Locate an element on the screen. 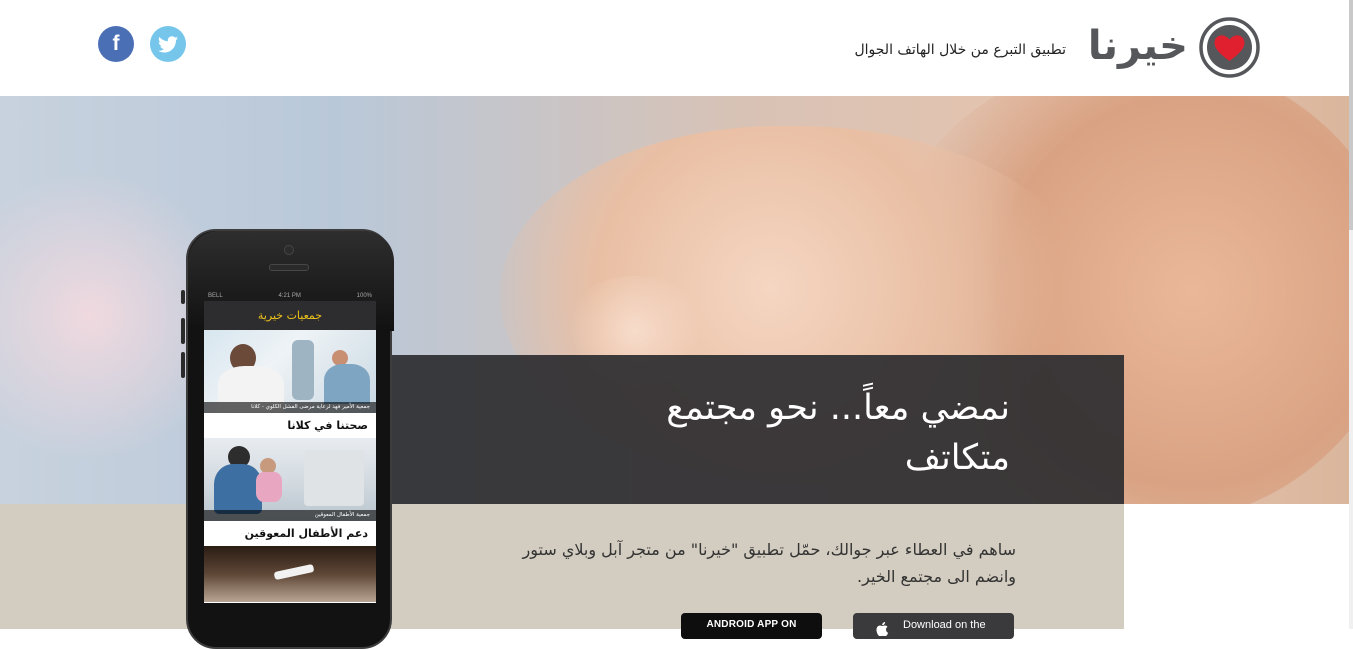  charity-card-caption: جمعية الأطفال المعوقين is located at coordinates (290, 515).